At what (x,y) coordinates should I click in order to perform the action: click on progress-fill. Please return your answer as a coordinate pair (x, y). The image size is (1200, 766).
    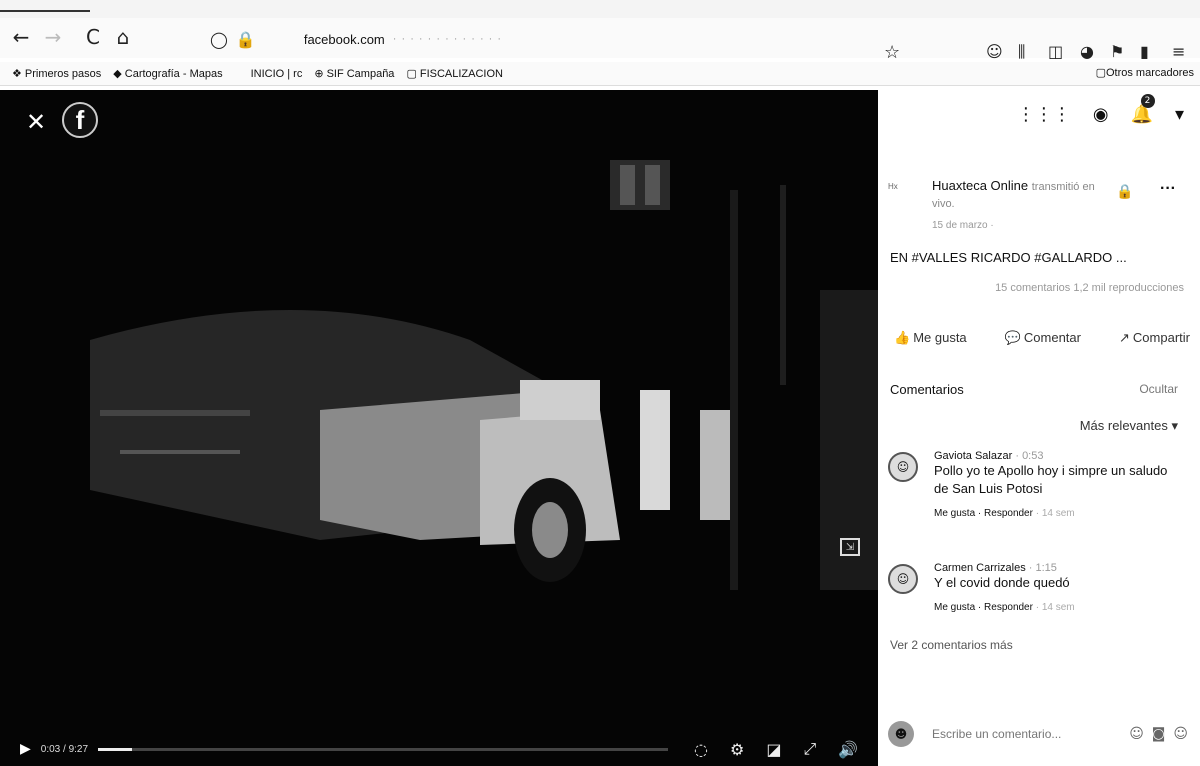
    Looking at the image, I should click on (115, 749).